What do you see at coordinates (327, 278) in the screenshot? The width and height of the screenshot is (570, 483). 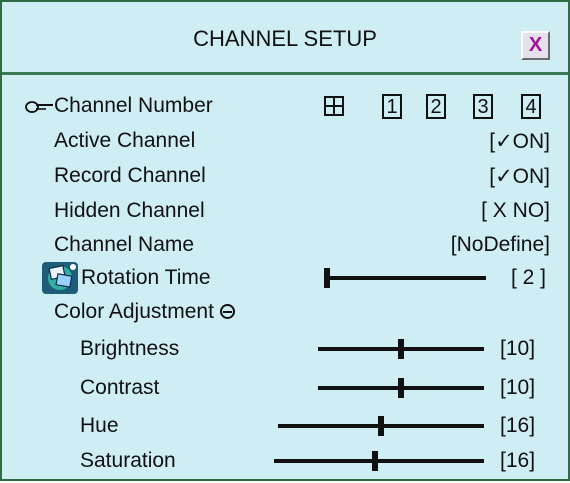 I see `rotation-time-slider-thumb` at bounding box center [327, 278].